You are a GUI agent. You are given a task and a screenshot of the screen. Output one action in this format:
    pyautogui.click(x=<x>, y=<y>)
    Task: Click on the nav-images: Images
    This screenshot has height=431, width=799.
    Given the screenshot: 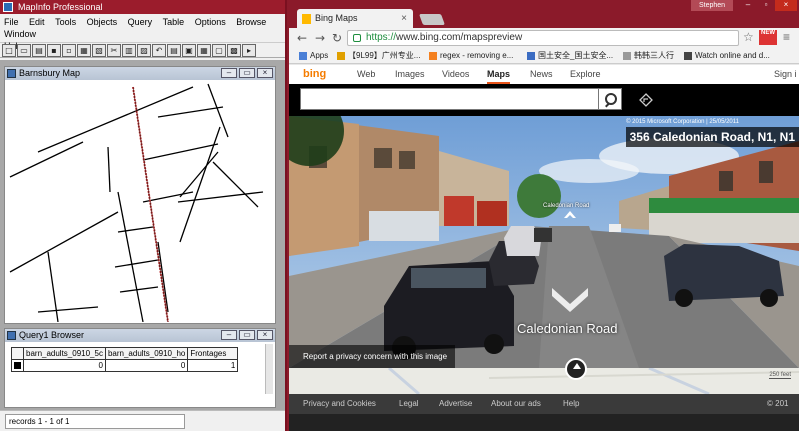 What is the action you would take?
    pyautogui.click(x=410, y=74)
    